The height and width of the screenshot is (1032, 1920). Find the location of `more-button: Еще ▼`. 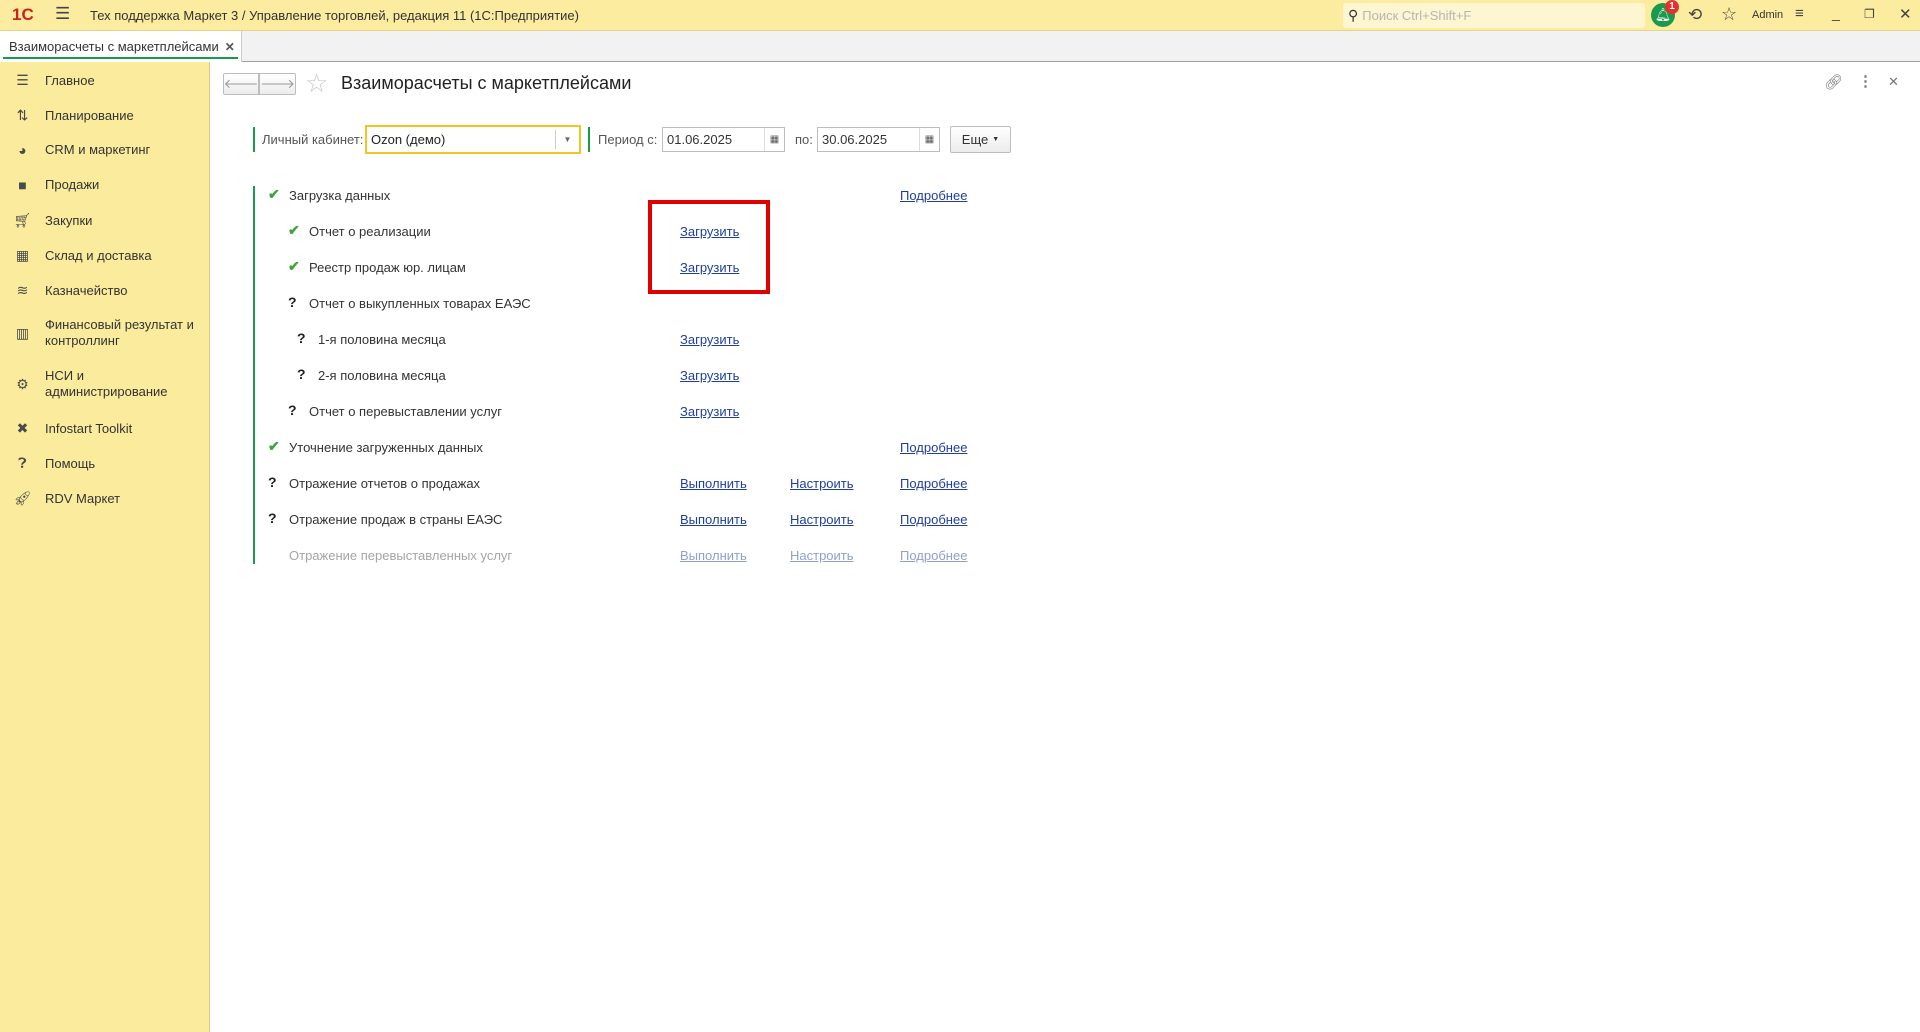

more-button: Еще ▼ is located at coordinates (980, 139).